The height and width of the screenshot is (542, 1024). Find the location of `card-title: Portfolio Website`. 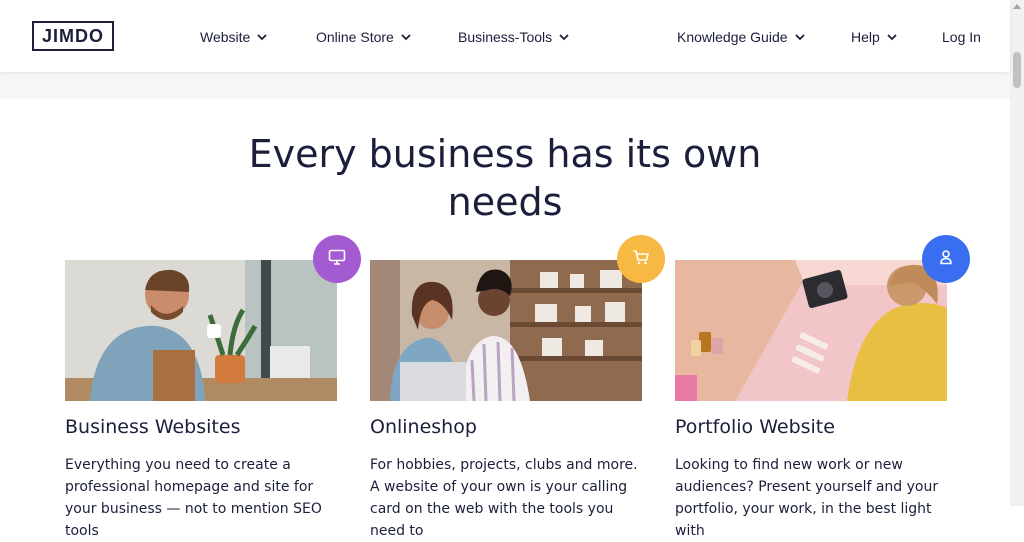

card-title: Portfolio Website is located at coordinates (755, 427).